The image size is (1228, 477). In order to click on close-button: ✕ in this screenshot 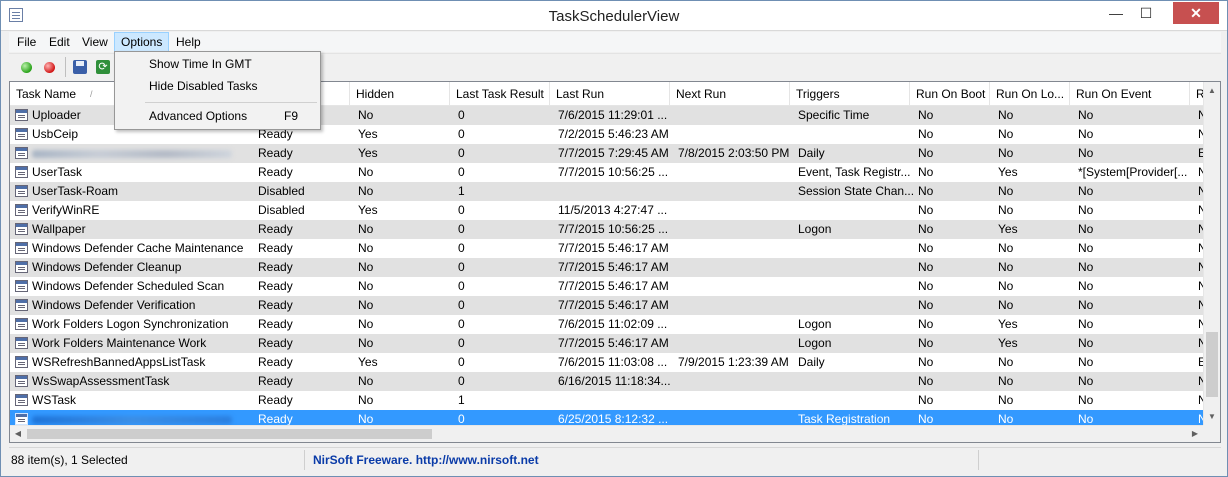, I will do `click(1196, 13)`.